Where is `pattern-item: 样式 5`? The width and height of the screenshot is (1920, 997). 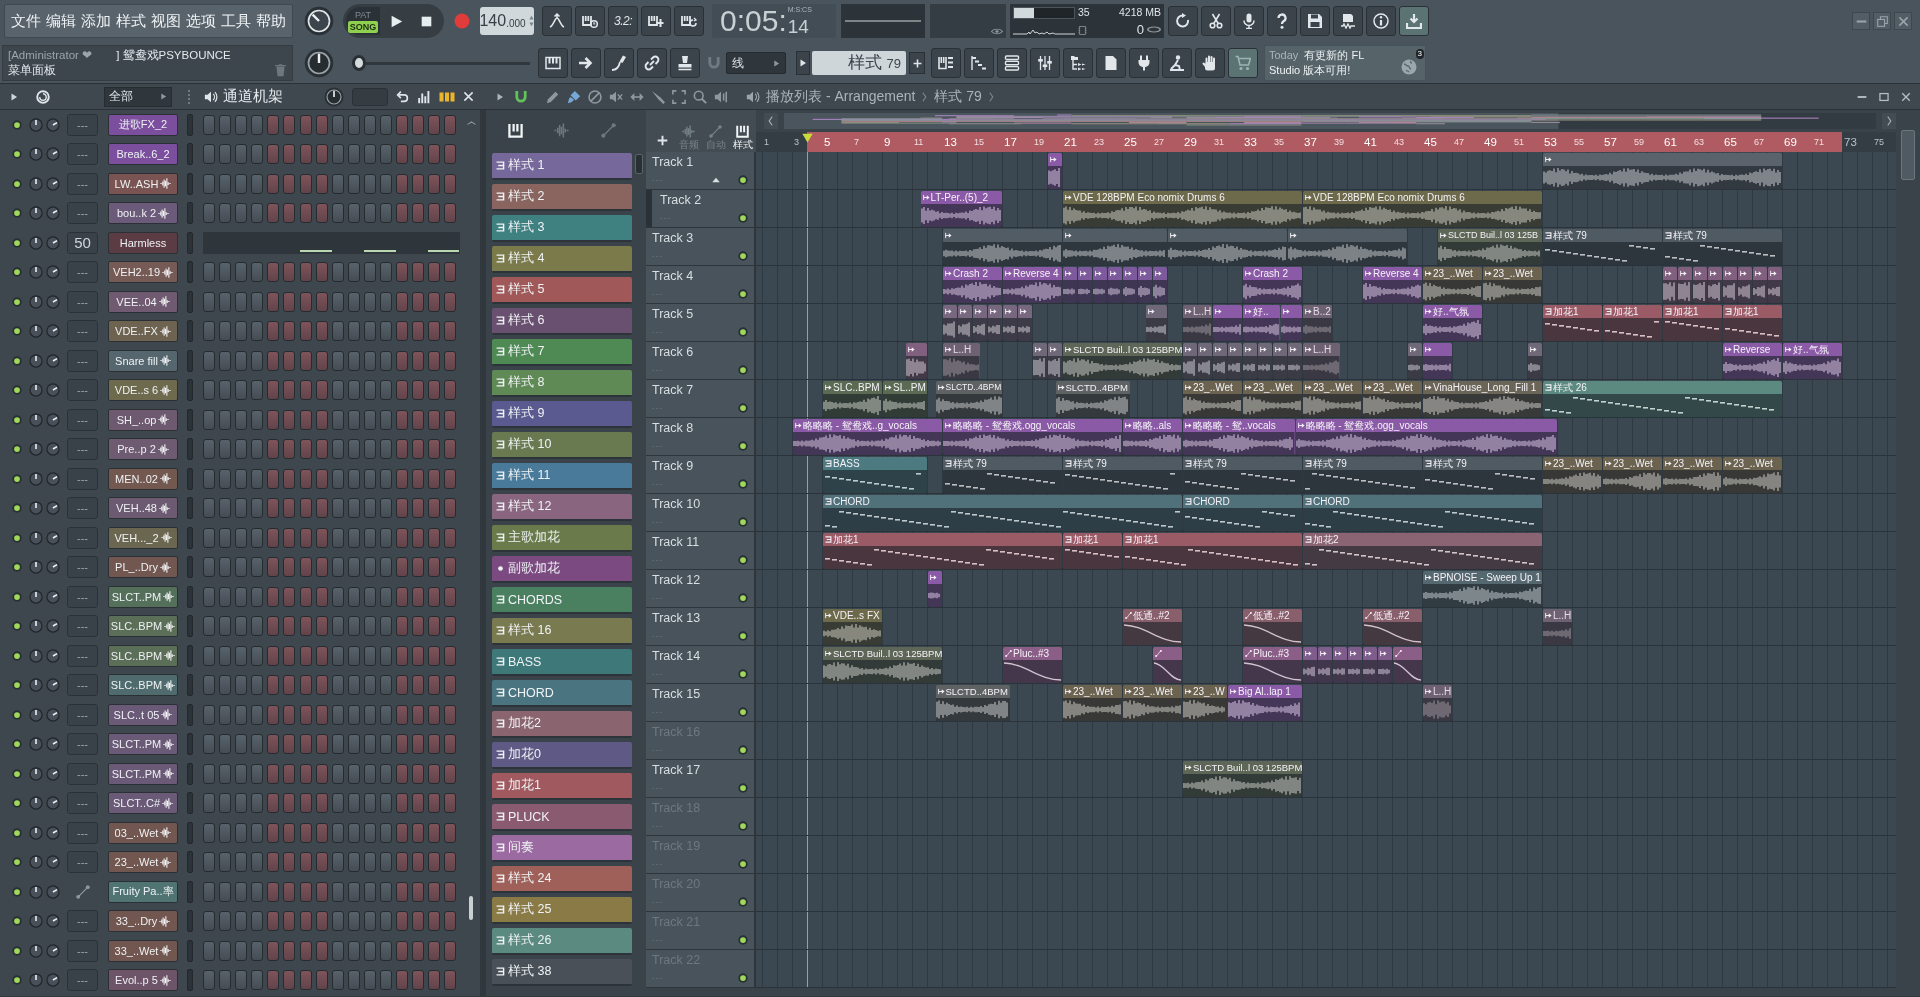 pattern-item: 样式 5 is located at coordinates (562, 290).